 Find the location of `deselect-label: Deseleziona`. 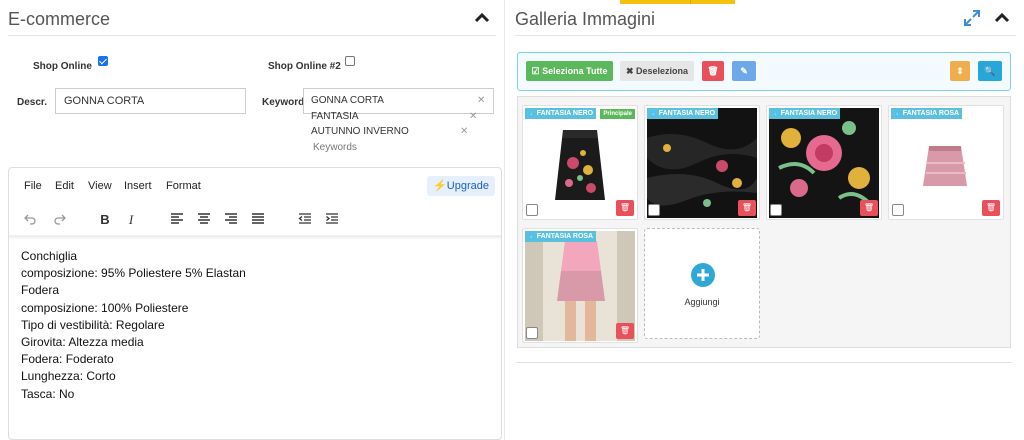

deselect-label: Deseleziona is located at coordinates (662, 71).